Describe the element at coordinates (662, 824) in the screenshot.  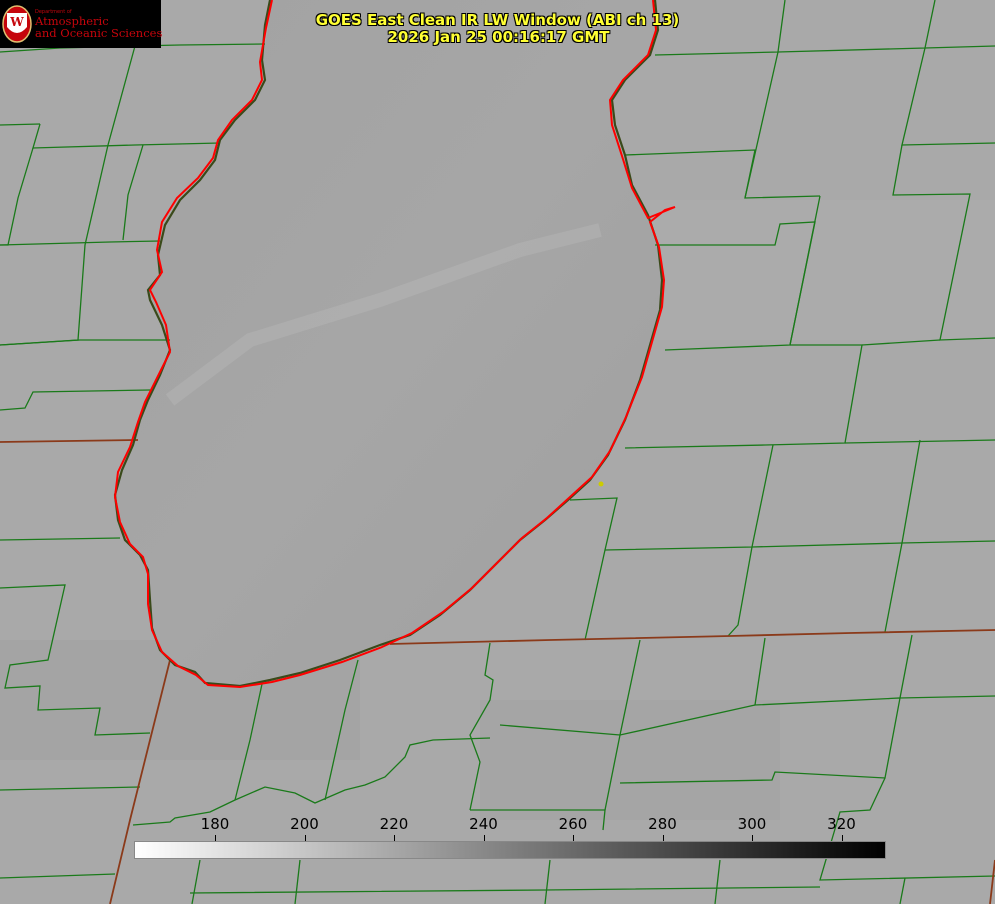
I see `colorbar-tick-label: 280` at that location.